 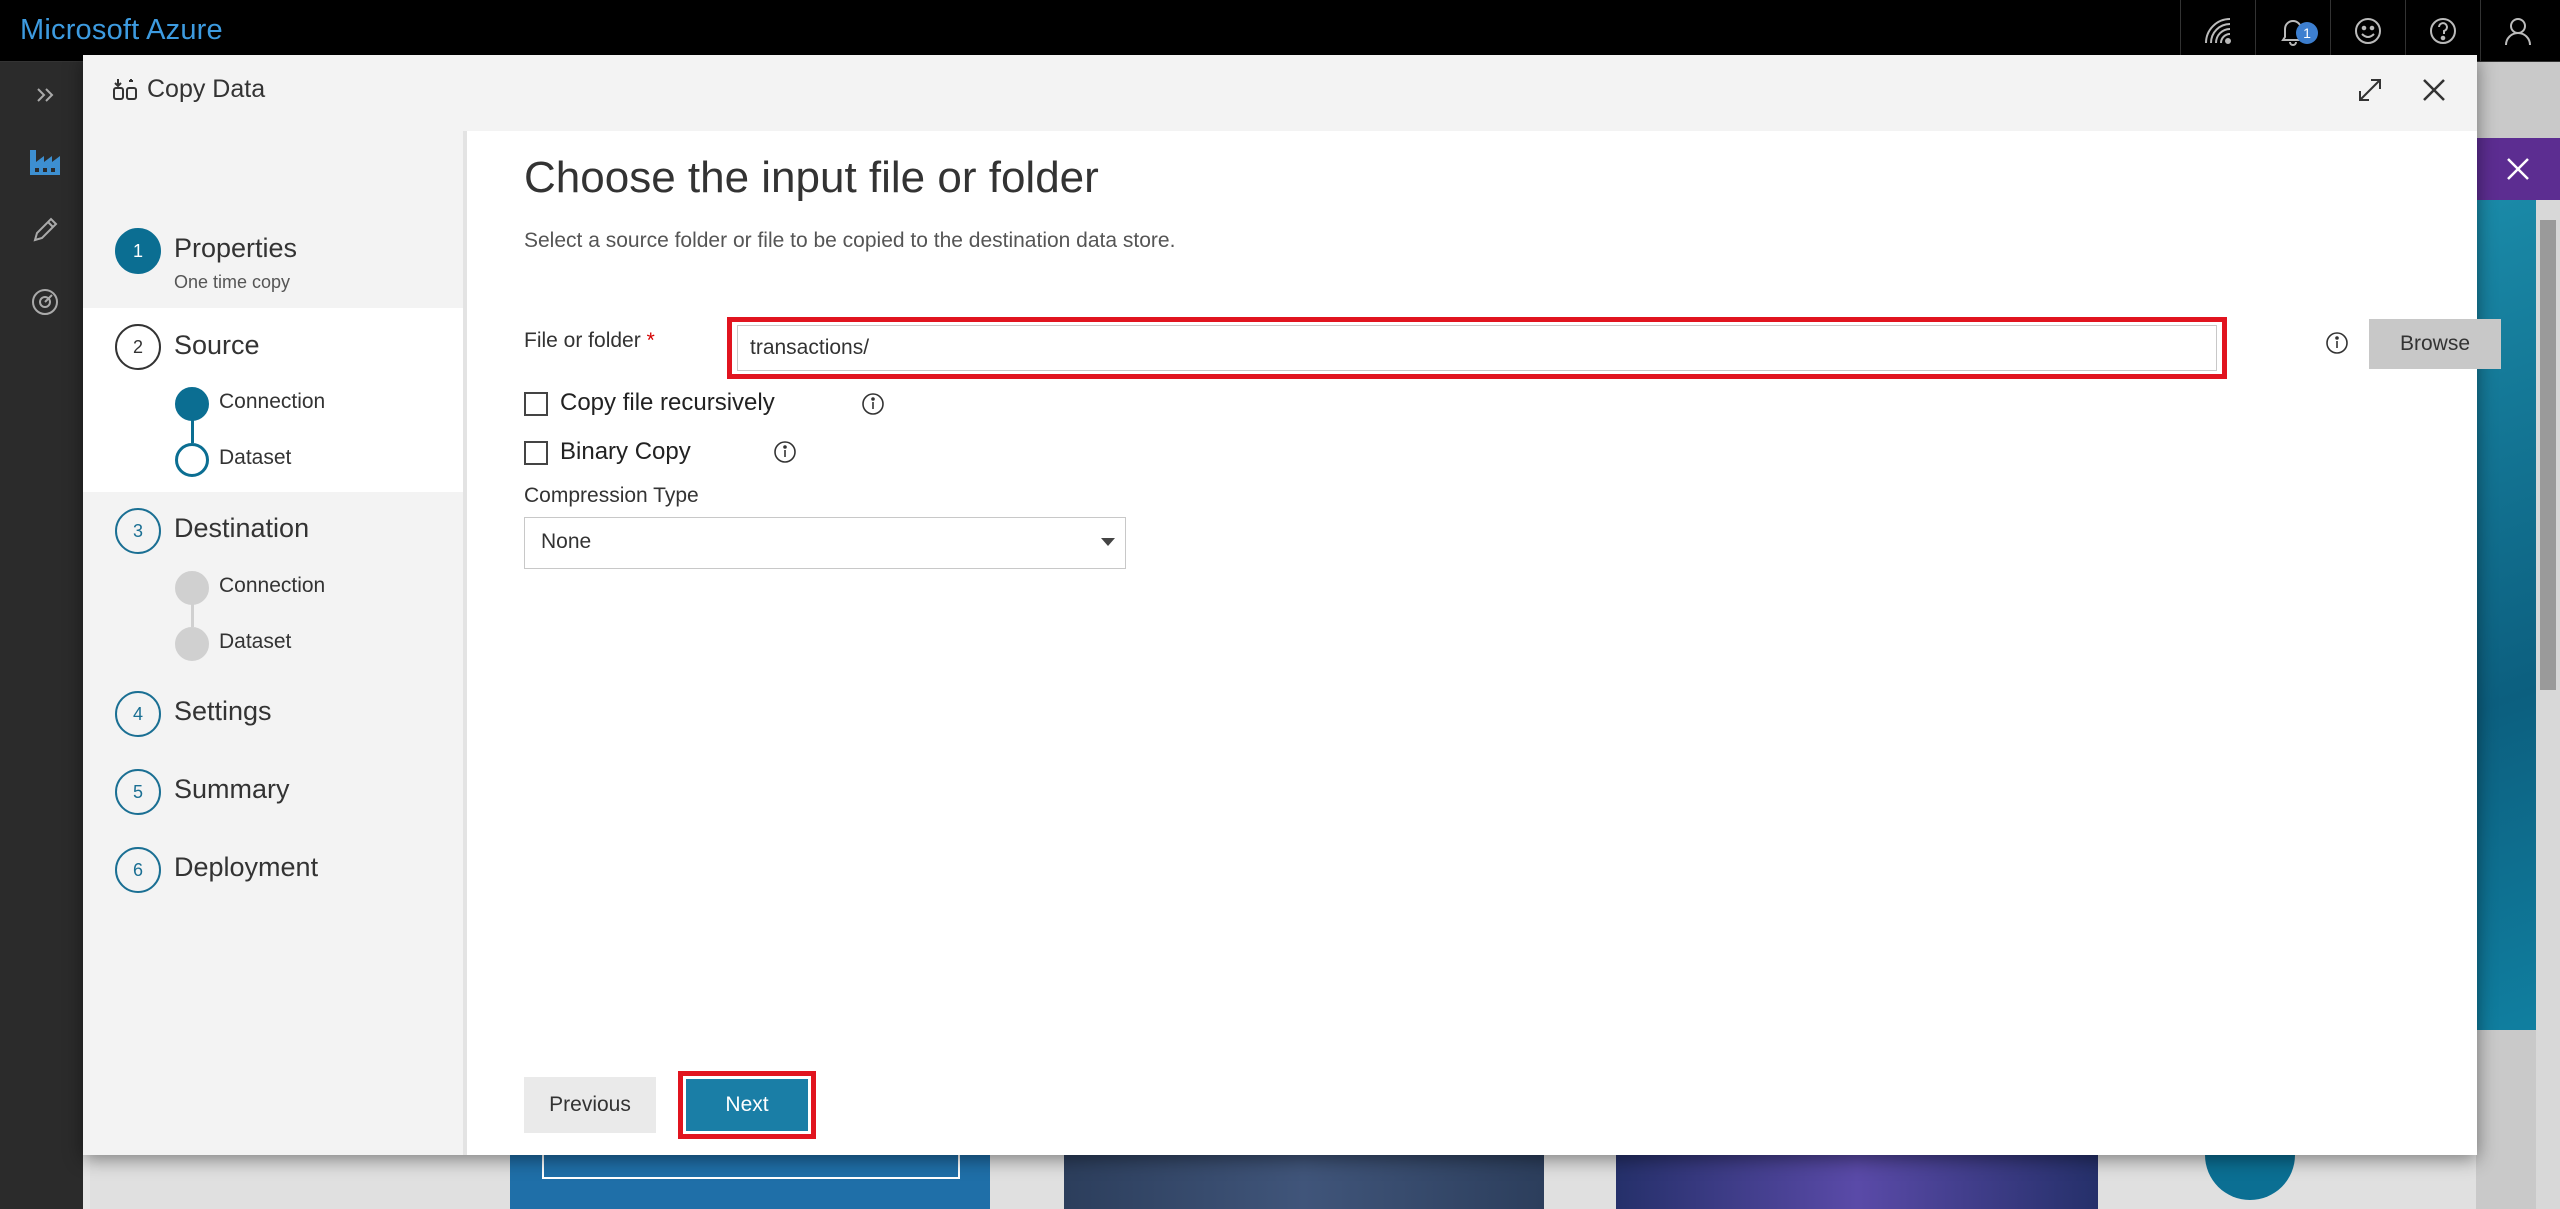 What do you see at coordinates (272, 402) in the screenshot?
I see `substep-source-connection: Connection` at bounding box center [272, 402].